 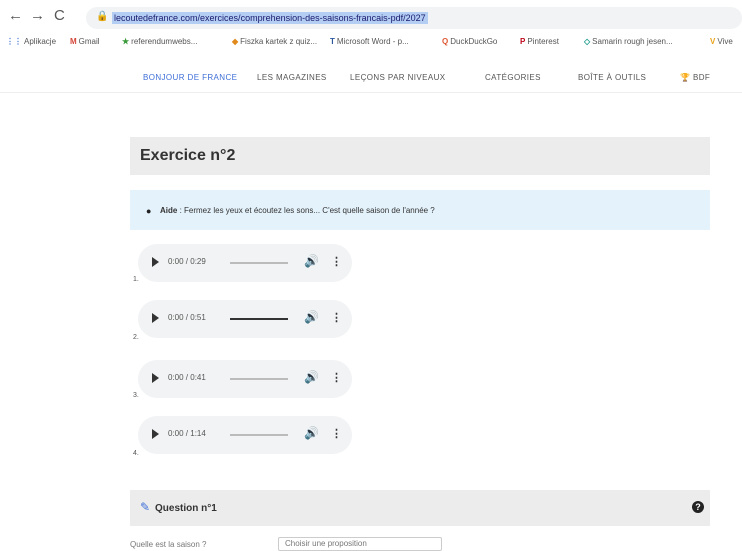 What do you see at coordinates (587, 41) in the screenshot?
I see `bookmark-icon: ◇` at bounding box center [587, 41].